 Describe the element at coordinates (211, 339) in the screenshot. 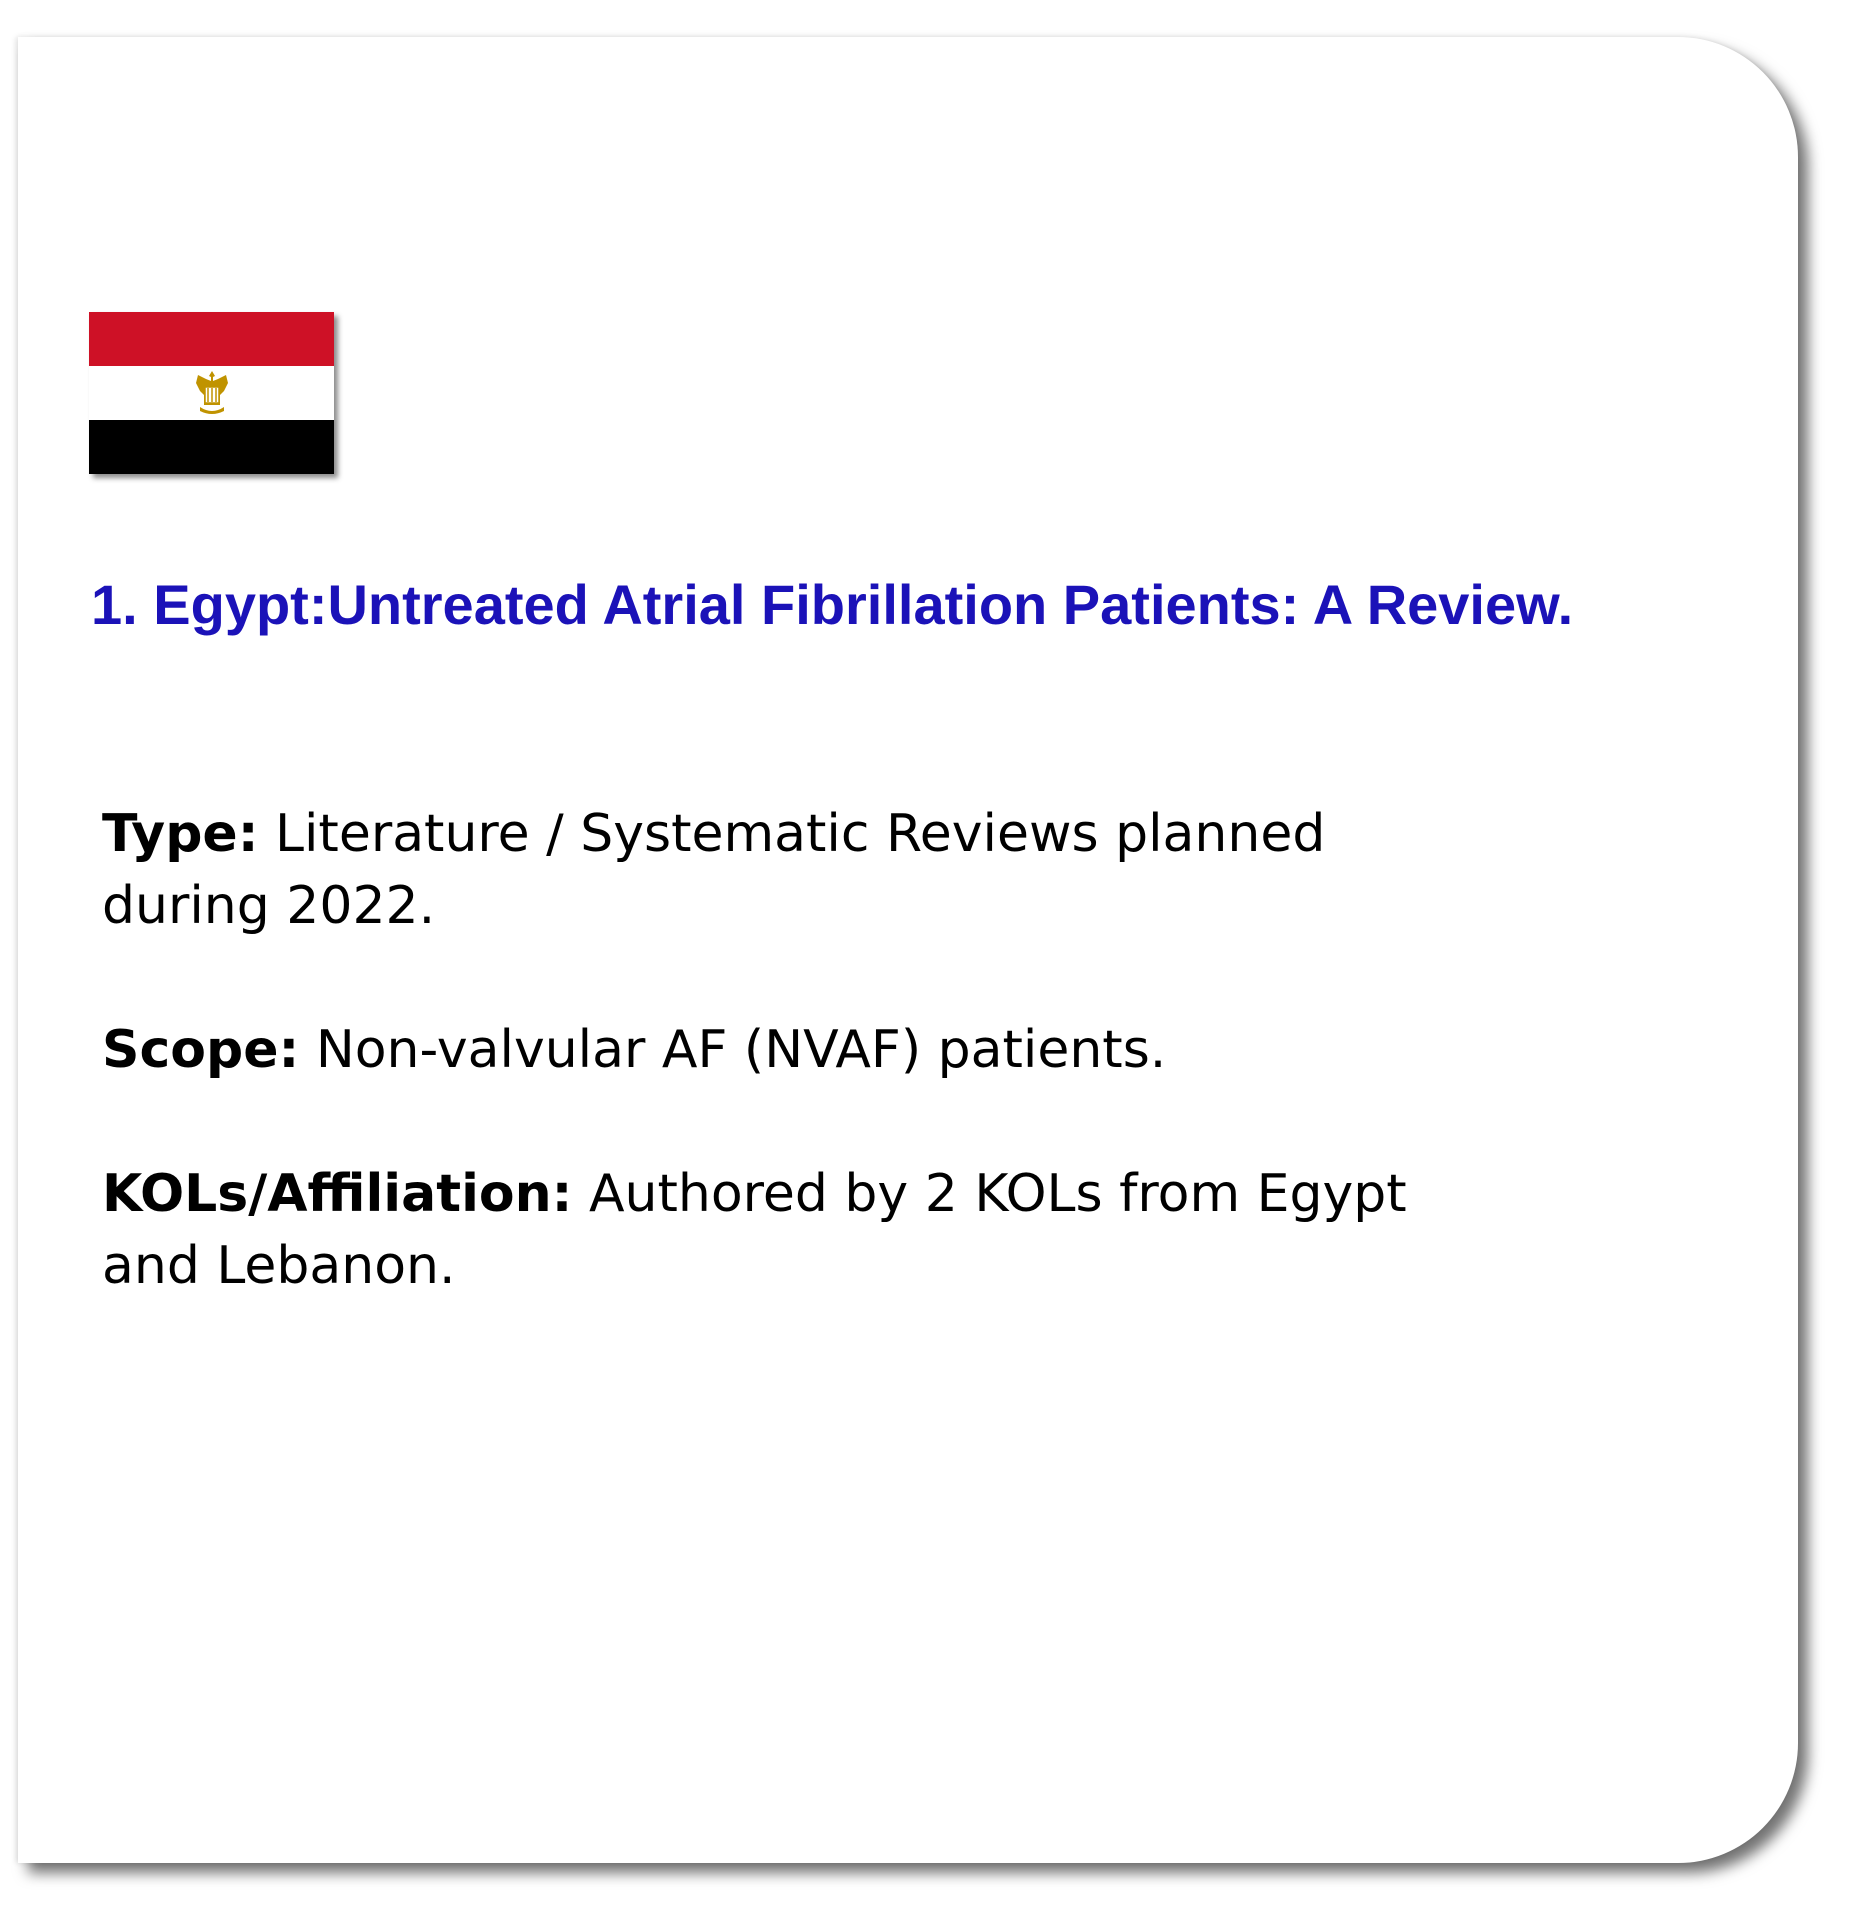

I see `flag-red-stripe` at that location.